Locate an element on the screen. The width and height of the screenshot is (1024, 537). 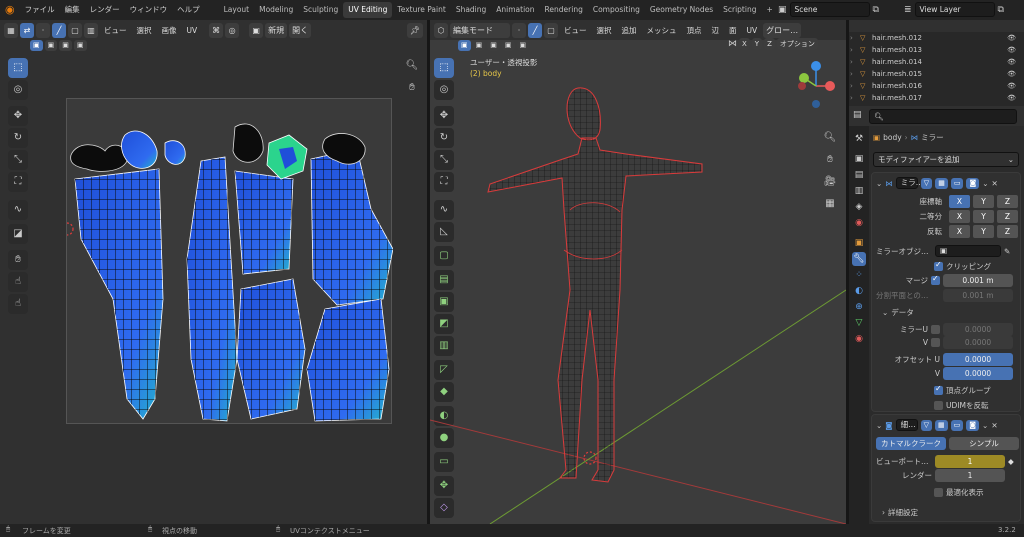
new-image-button: 新規 is located at coordinates (276, 30).